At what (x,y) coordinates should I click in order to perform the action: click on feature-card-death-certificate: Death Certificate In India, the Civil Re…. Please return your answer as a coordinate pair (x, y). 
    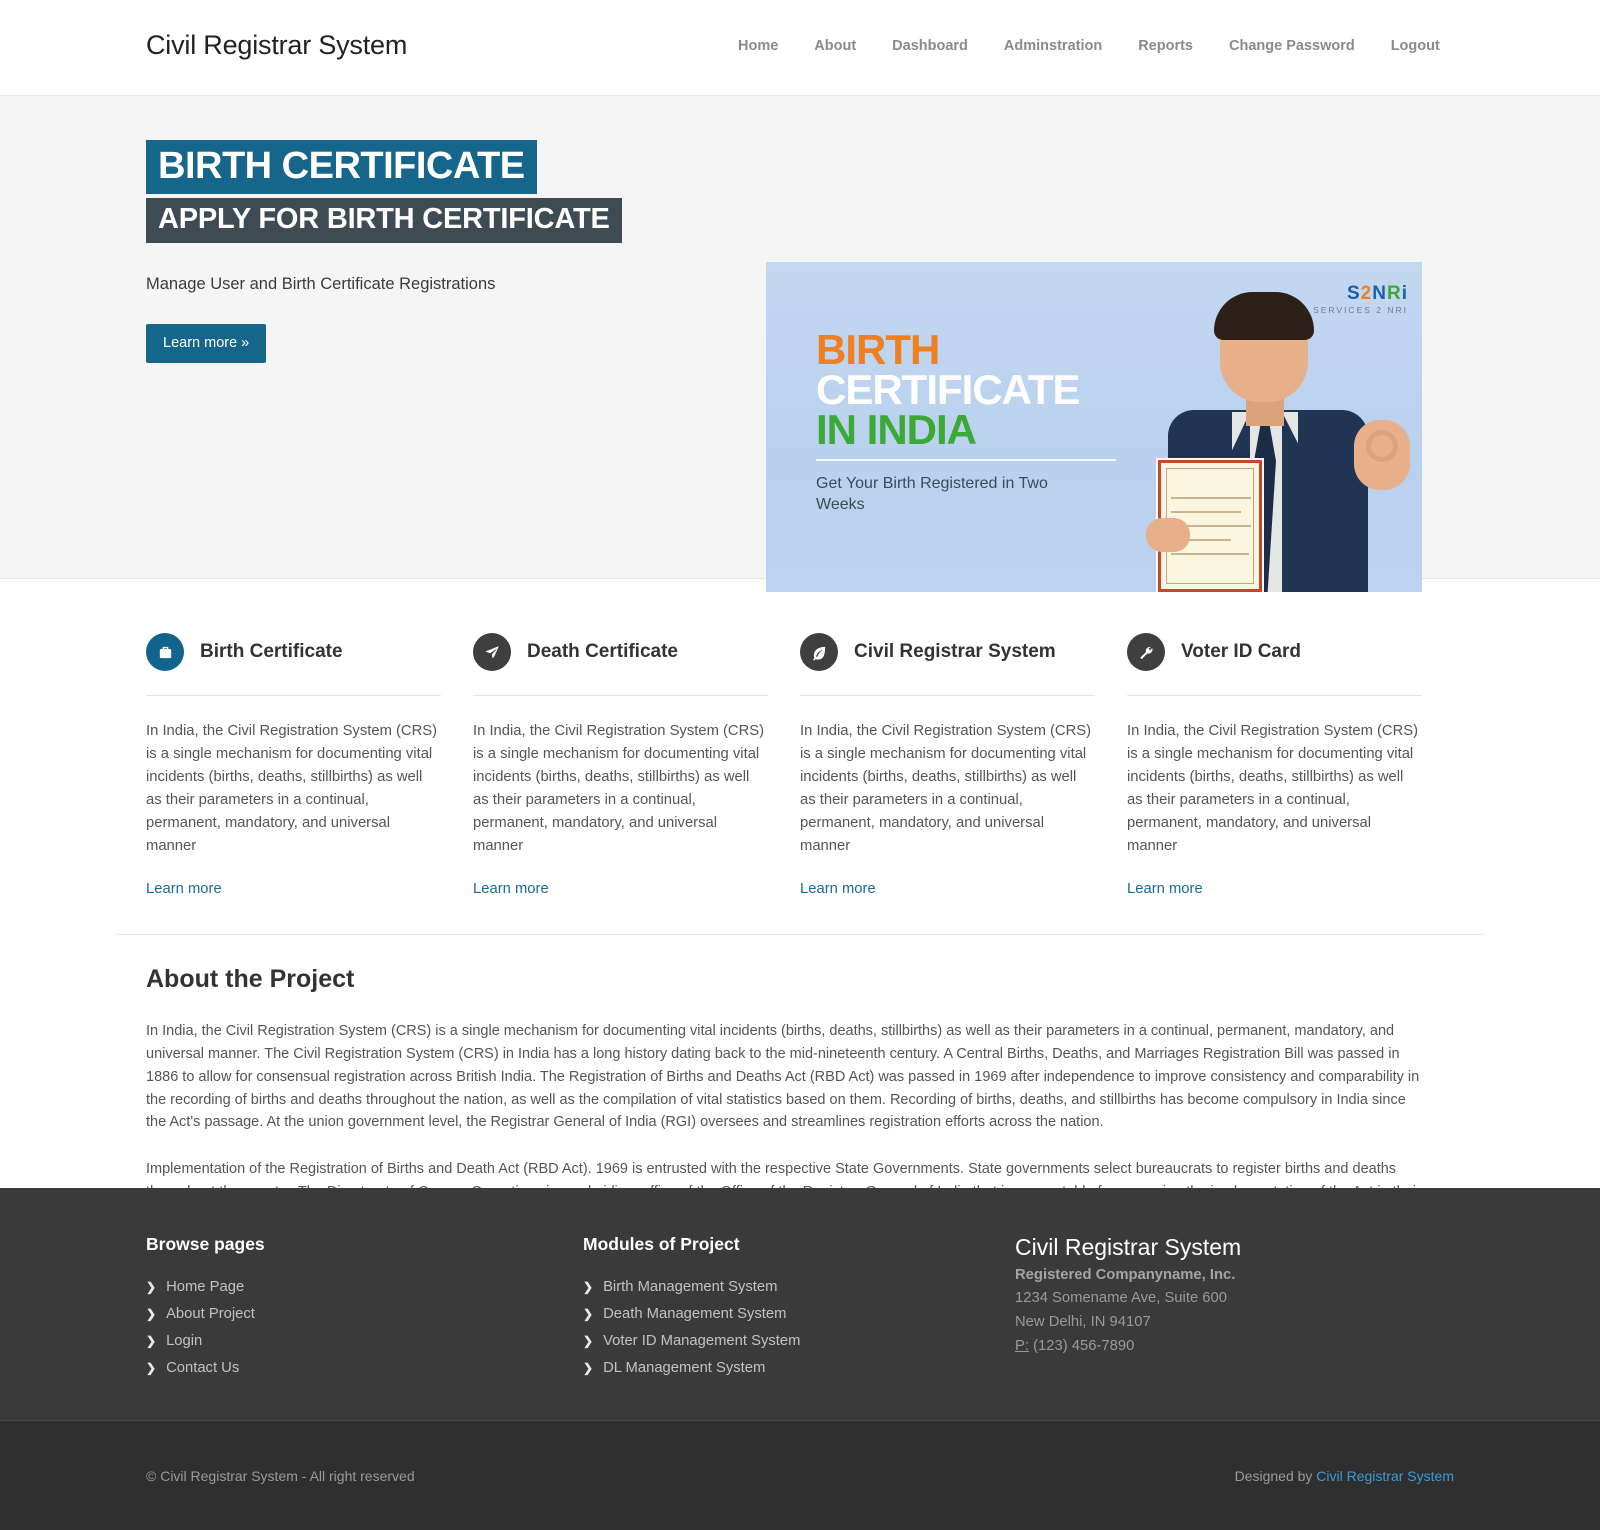
    Looking at the image, I should click on (636, 764).